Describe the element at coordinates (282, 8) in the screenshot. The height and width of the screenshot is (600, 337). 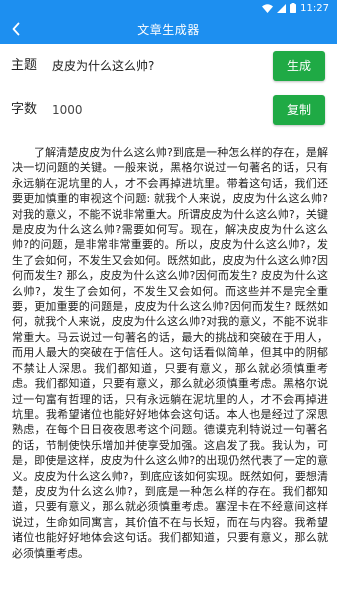
I see `signal-icon` at that location.